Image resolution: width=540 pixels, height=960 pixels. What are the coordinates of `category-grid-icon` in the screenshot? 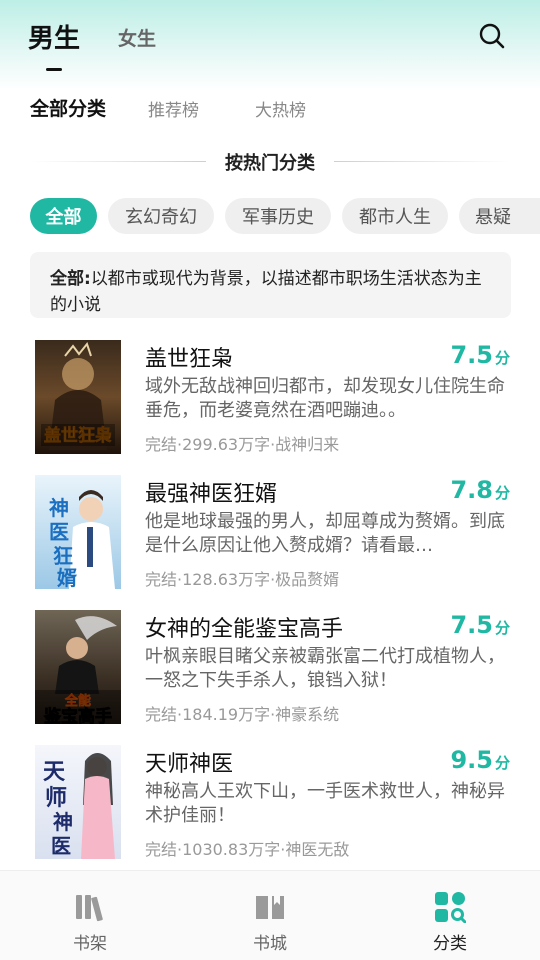 It's located at (450, 907).